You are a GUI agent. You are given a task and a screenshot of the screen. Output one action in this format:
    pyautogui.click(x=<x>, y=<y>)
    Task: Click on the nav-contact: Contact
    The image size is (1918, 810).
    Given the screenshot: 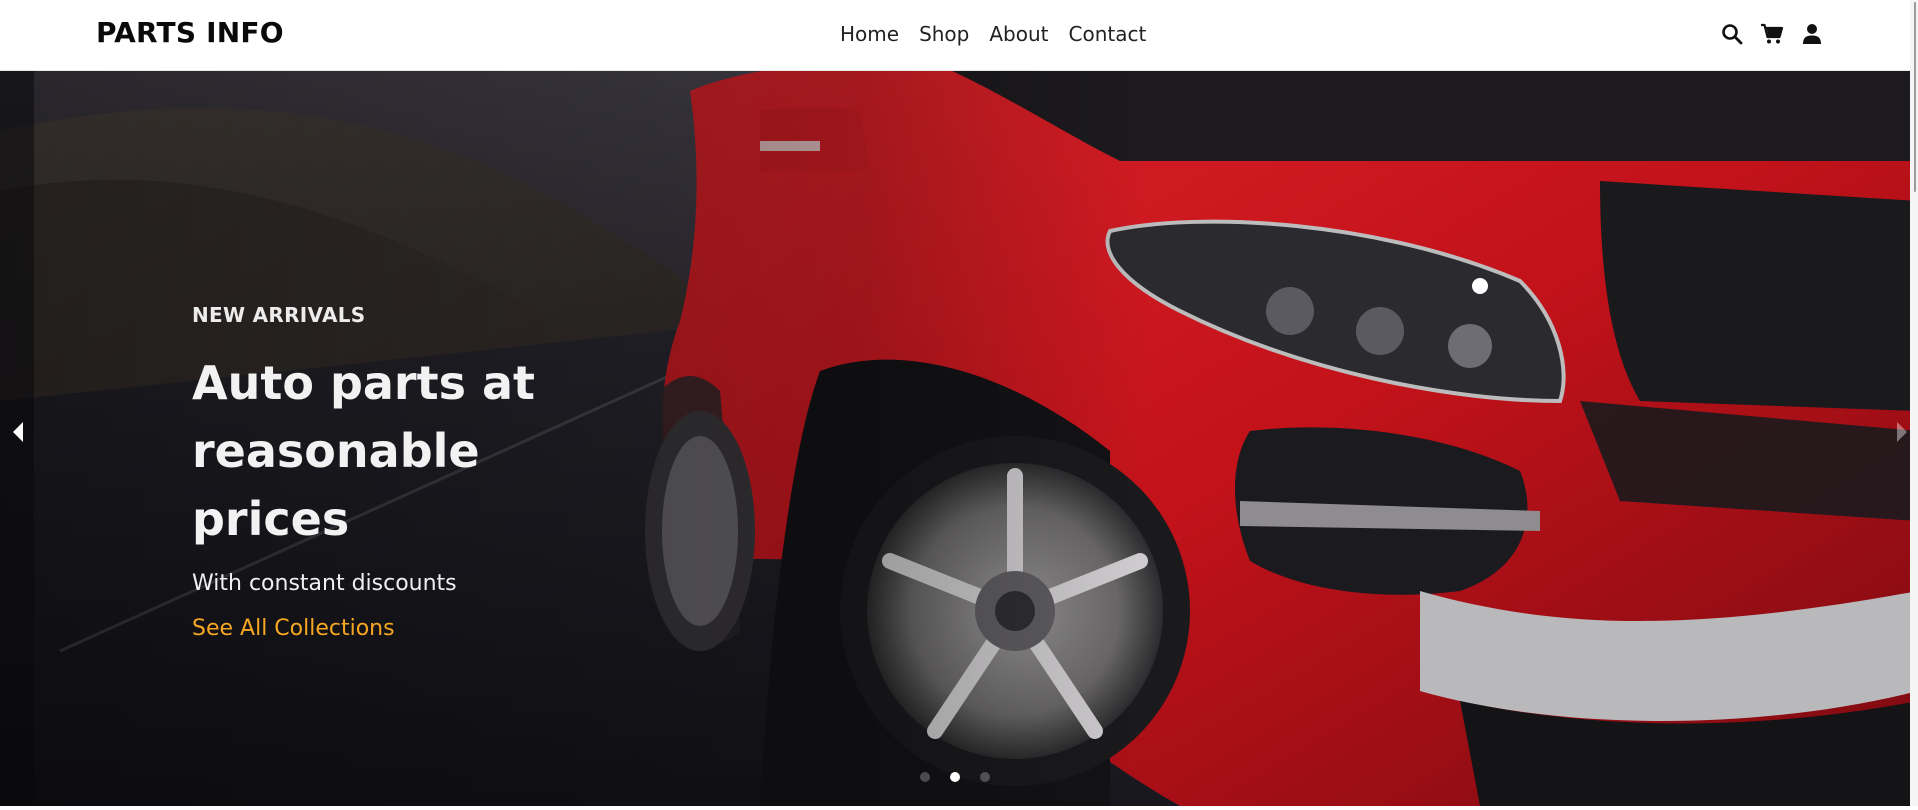 What is the action you would take?
    pyautogui.click(x=1108, y=34)
    